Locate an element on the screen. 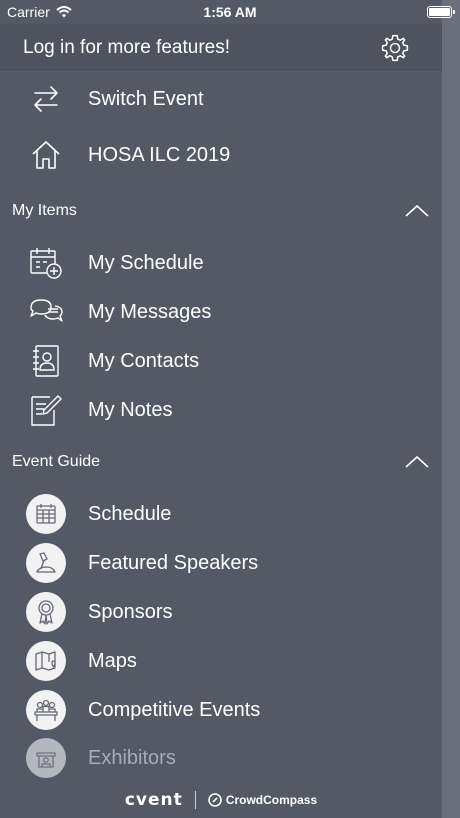 This screenshot has width=460, height=818. crowdcompass-logo: CrowdCompass is located at coordinates (262, 800).